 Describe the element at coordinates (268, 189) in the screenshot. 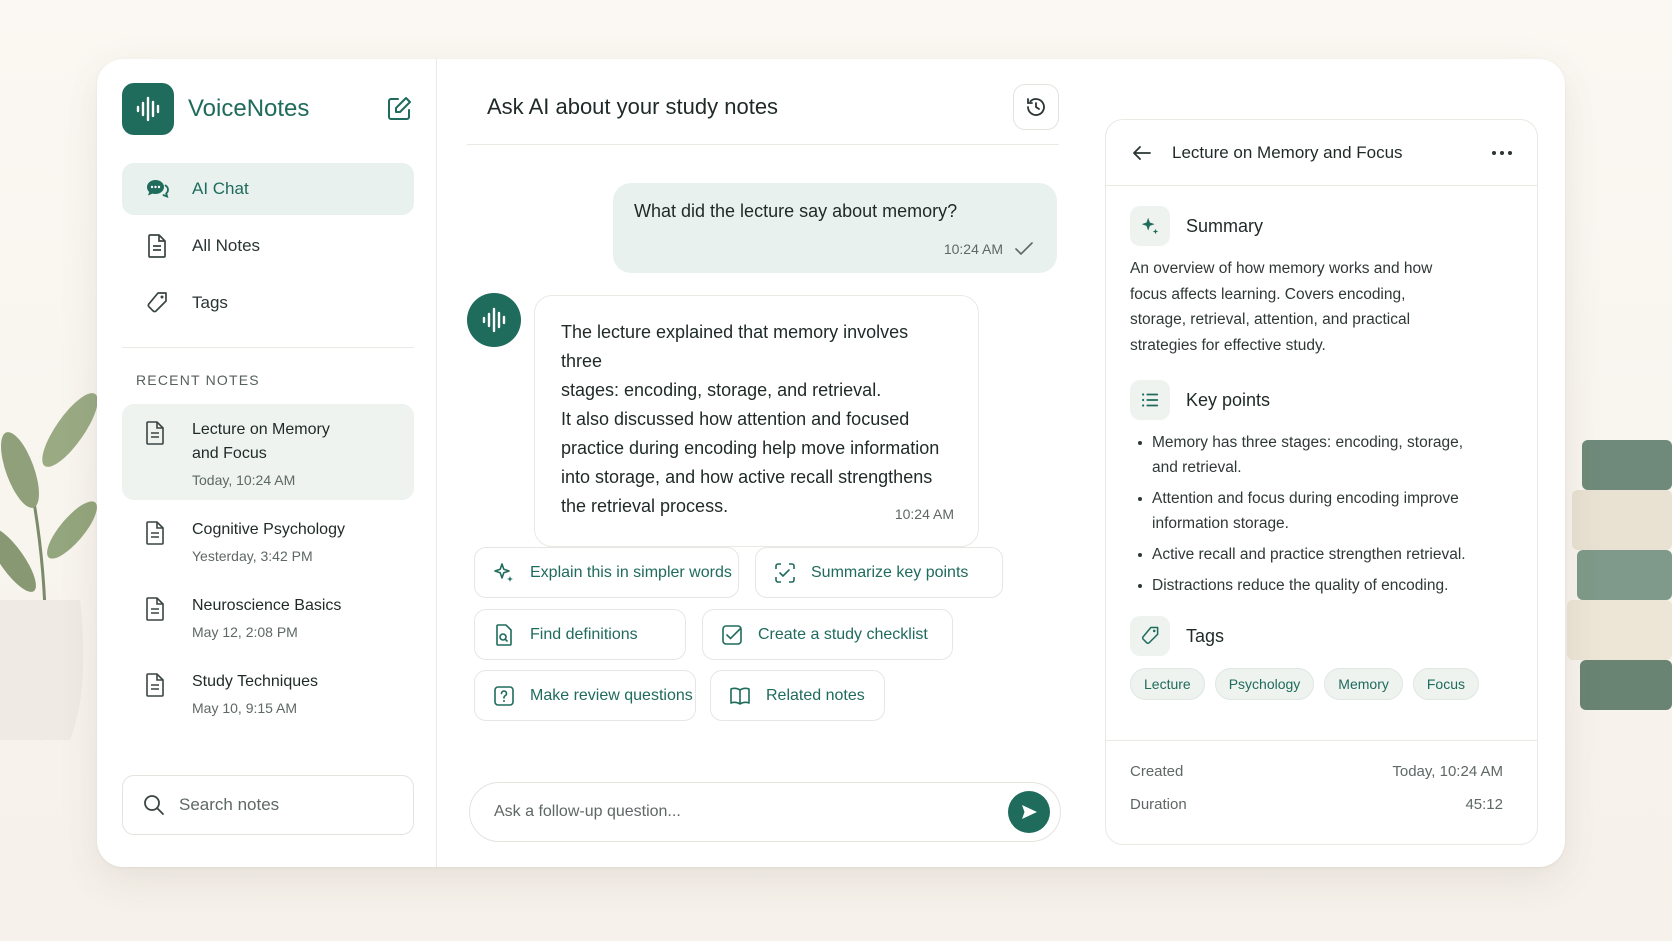

I see `nav-ai-chat: AI Chat` at that location.